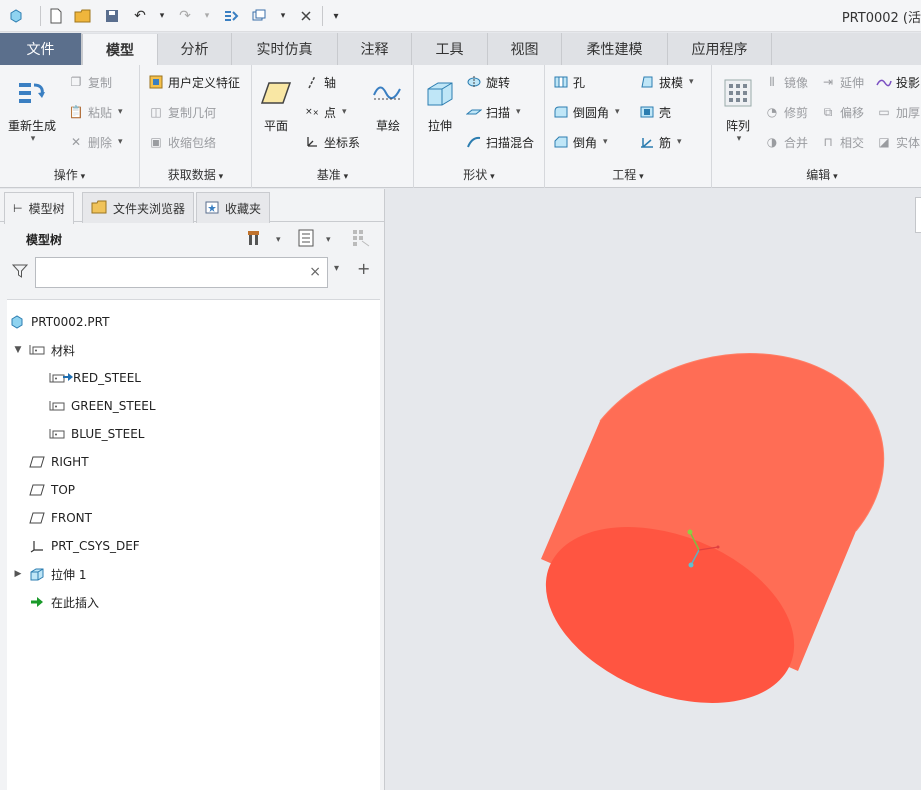 Image resolution: width=921 pixels, height=790 pixels. I want to click on undo-dropdown-icon: ▾, so click(162, 16).